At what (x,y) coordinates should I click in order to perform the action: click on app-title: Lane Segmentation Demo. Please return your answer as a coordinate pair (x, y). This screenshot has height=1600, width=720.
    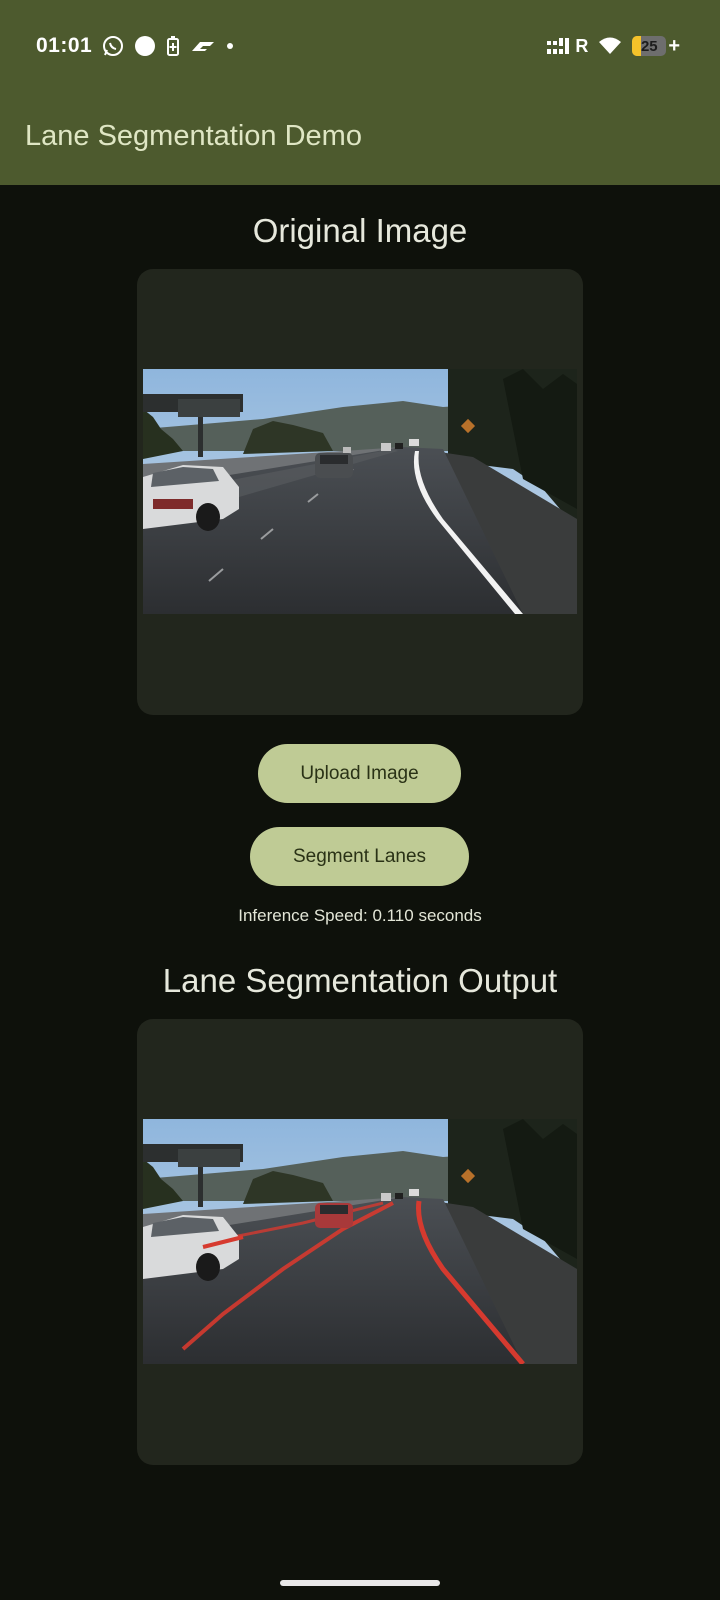
    Looking at the image, I should click on (193, 136).